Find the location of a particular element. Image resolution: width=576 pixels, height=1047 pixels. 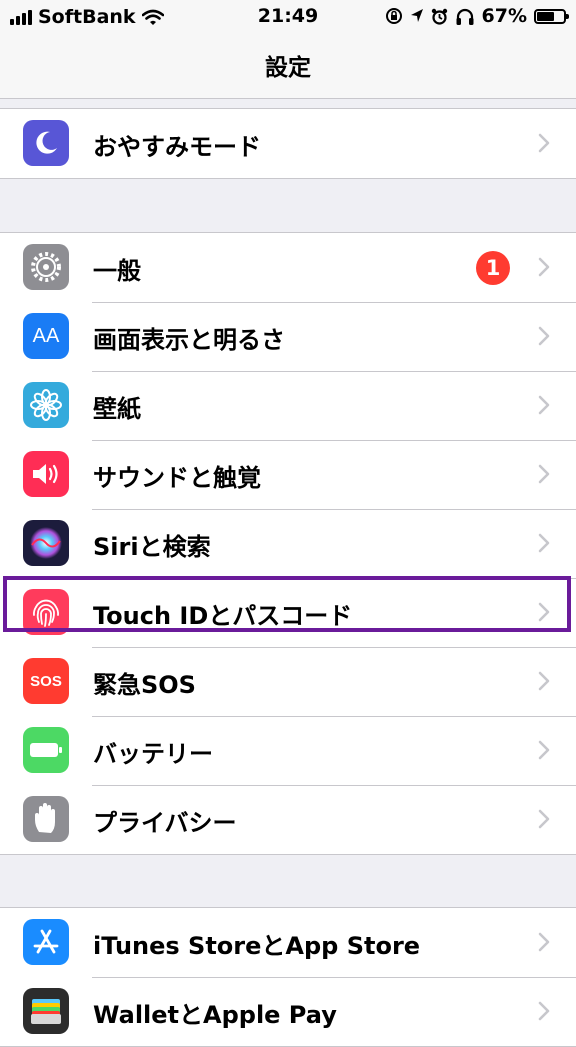

settings-row-privacy: プライバシー is located at coordinates (288, 819).